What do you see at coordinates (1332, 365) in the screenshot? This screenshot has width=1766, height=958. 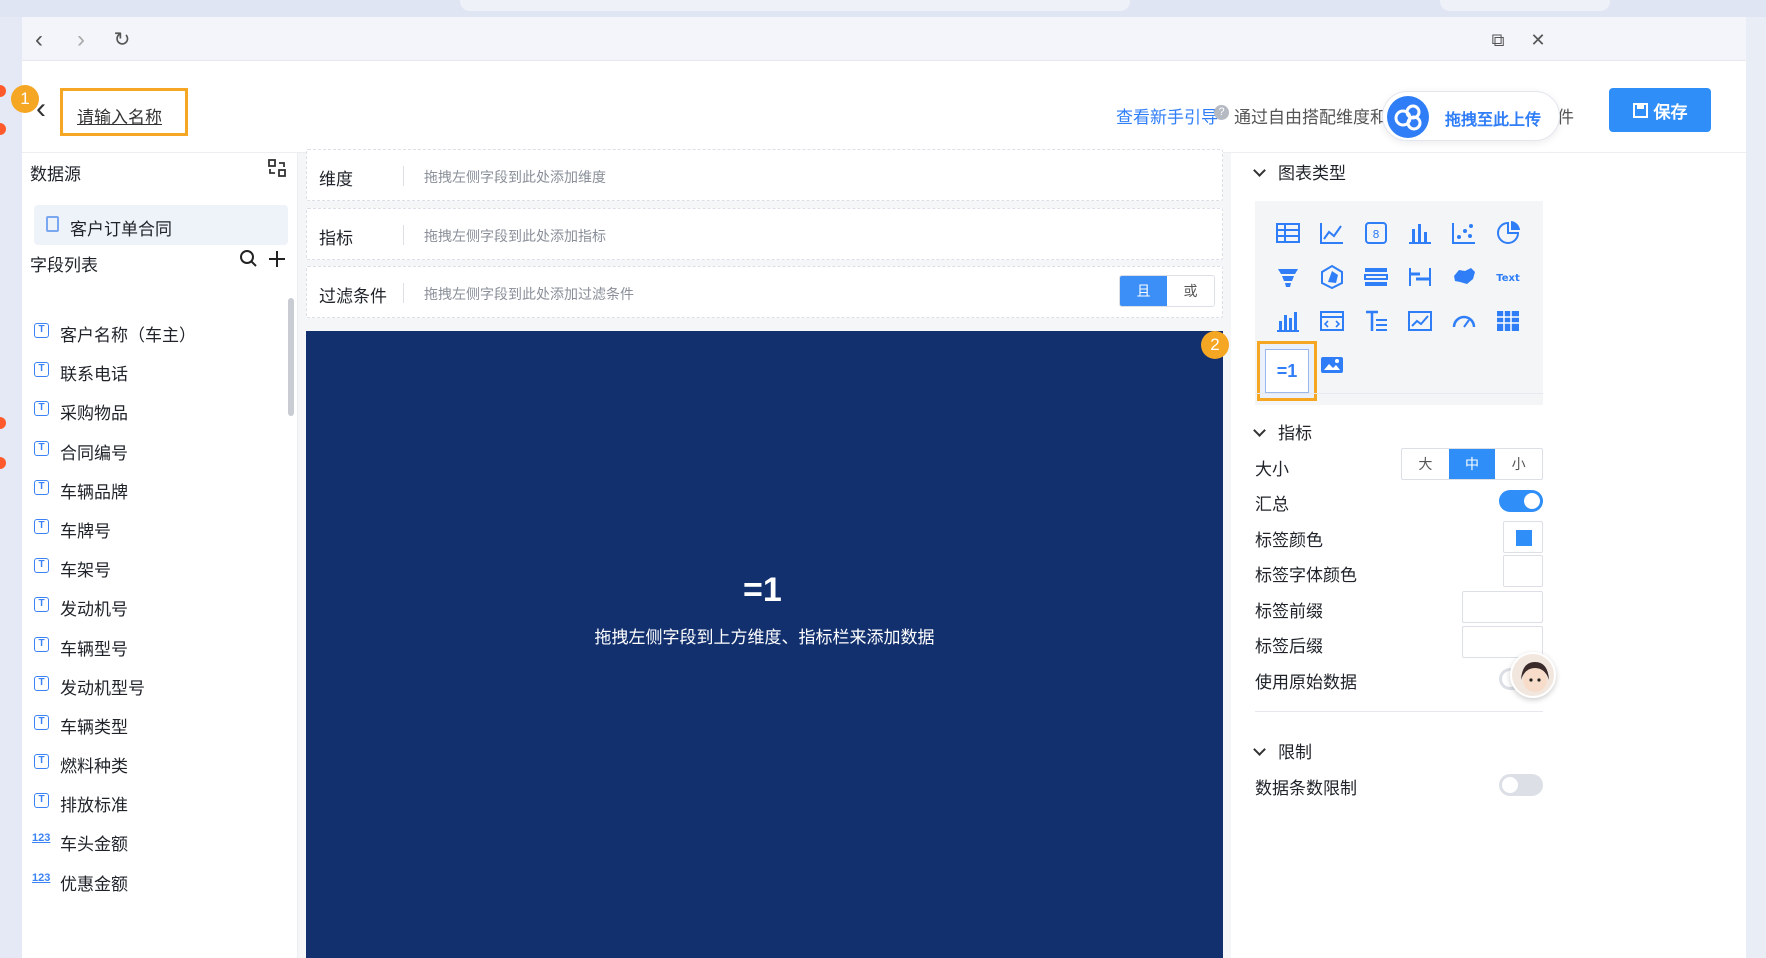 I see `image-component-icon` at bounding box center [1332, 365].